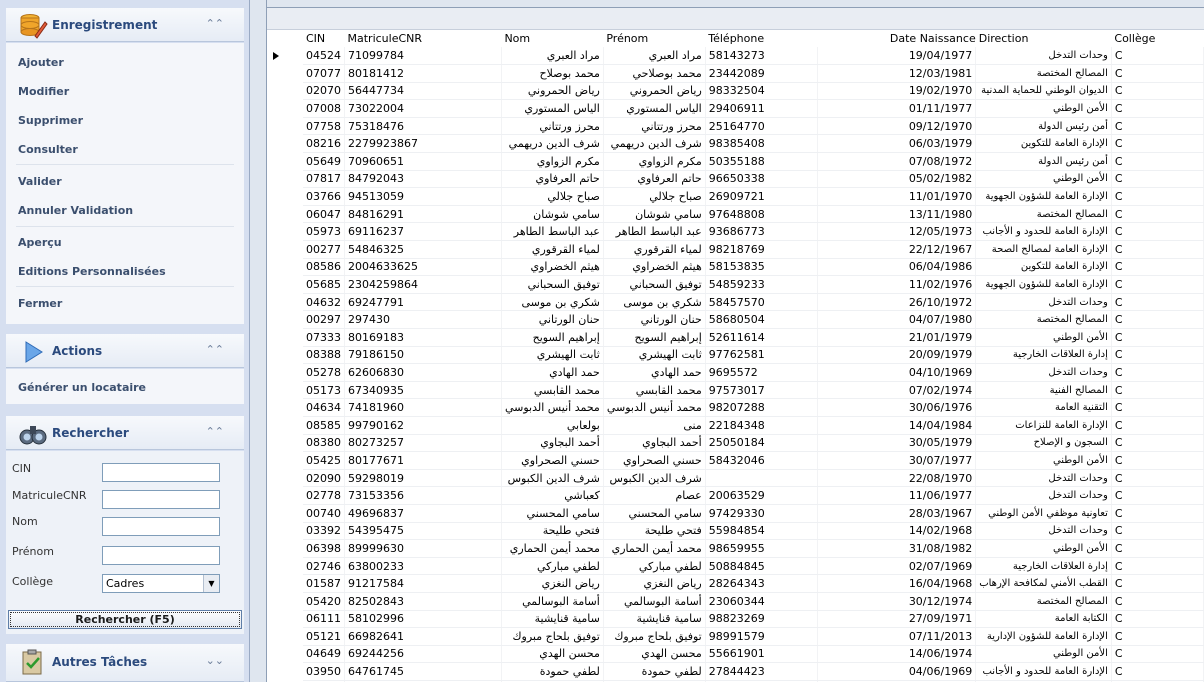 This screenshot has width=1204, height=682. Describe the element at coordinates (654, 319) in the screenshot. I see `cell-prenom: حنان الورتاني` at that location.